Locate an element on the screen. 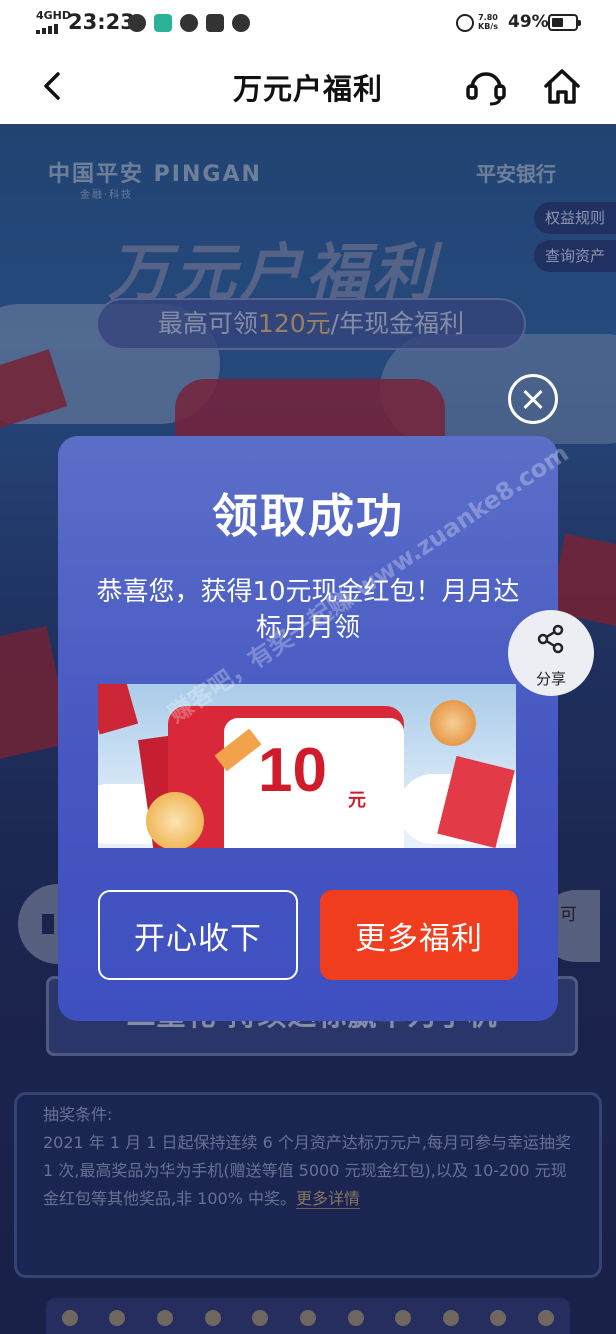 The height and width of the screenshot is (1334, 616). accept-button: 开心收下 is located at coordinates (198, 935).